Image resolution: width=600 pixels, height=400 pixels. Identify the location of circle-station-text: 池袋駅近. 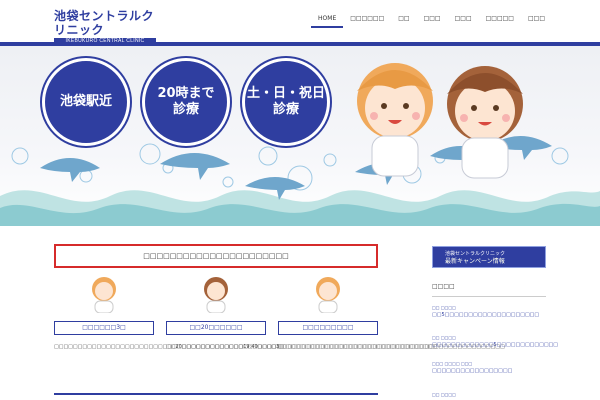
(85, 101).